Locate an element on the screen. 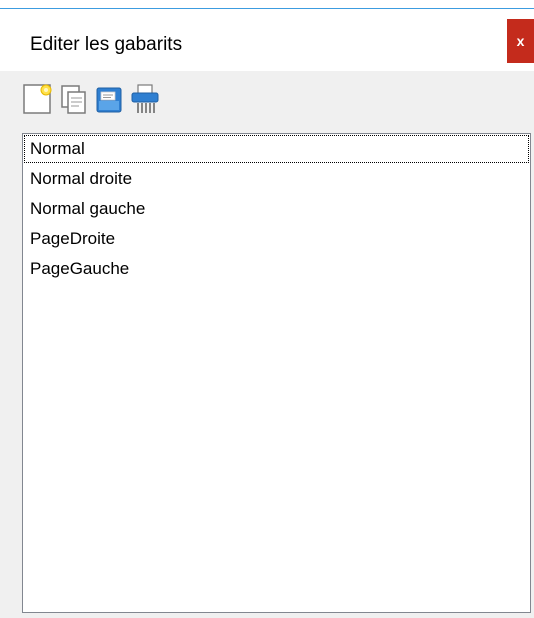 Image resolution: width=534 pixels, height=618 pixels. toolbar is located at coordinates (91, 101).